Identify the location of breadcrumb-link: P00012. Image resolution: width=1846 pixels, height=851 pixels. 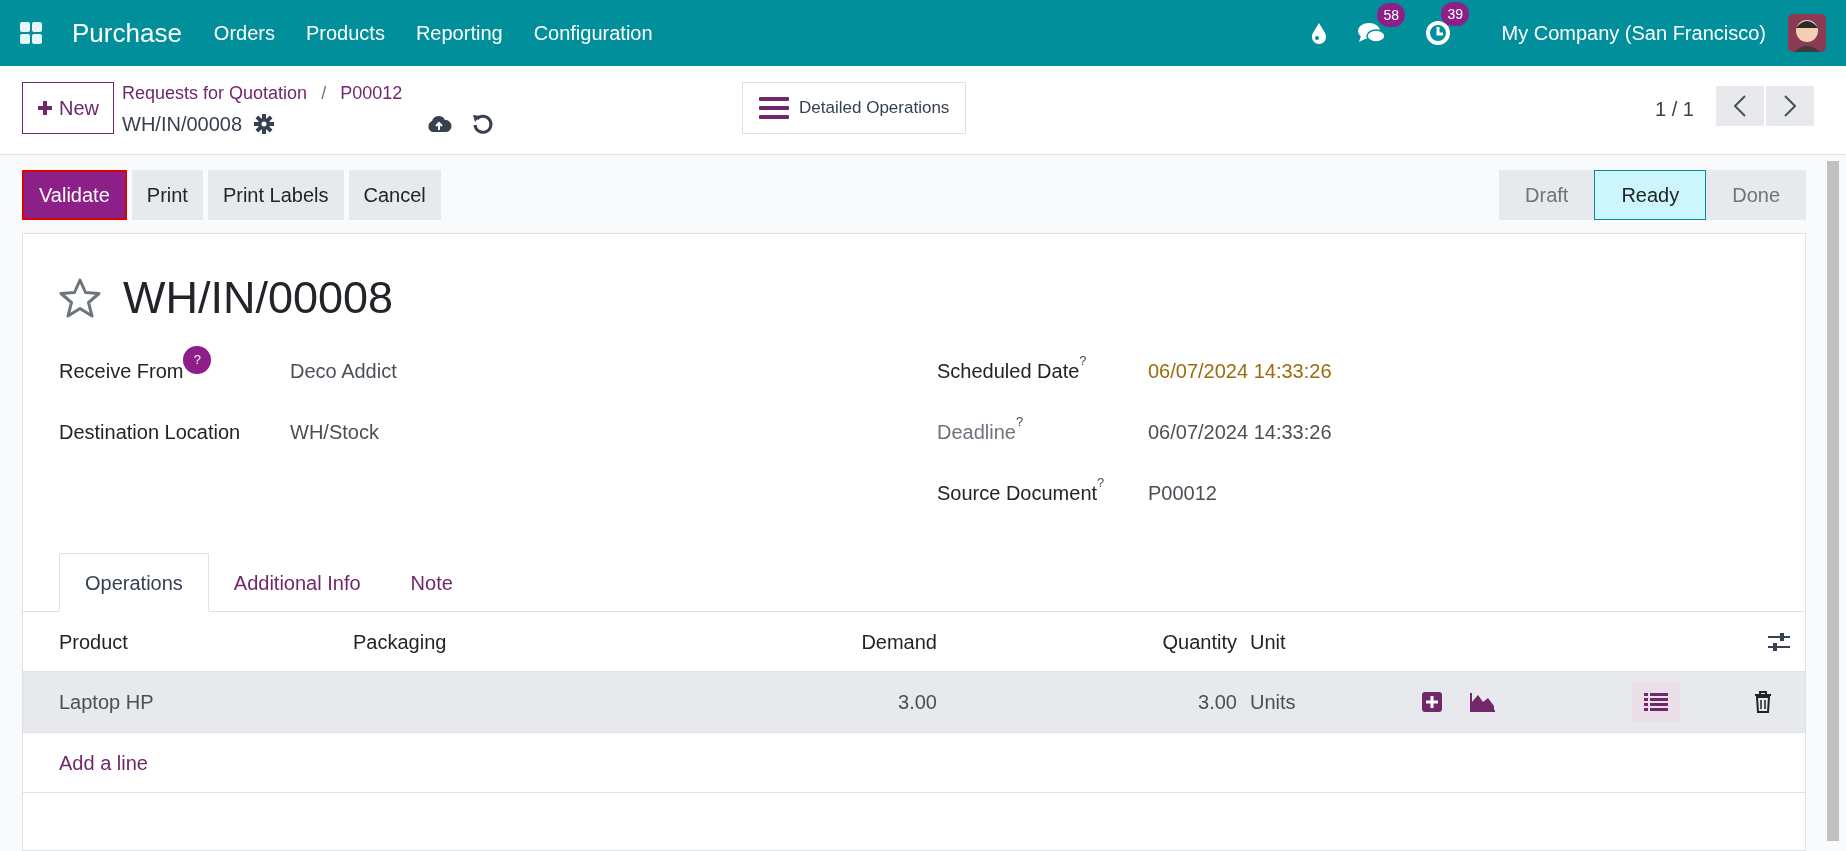
(371, 93).